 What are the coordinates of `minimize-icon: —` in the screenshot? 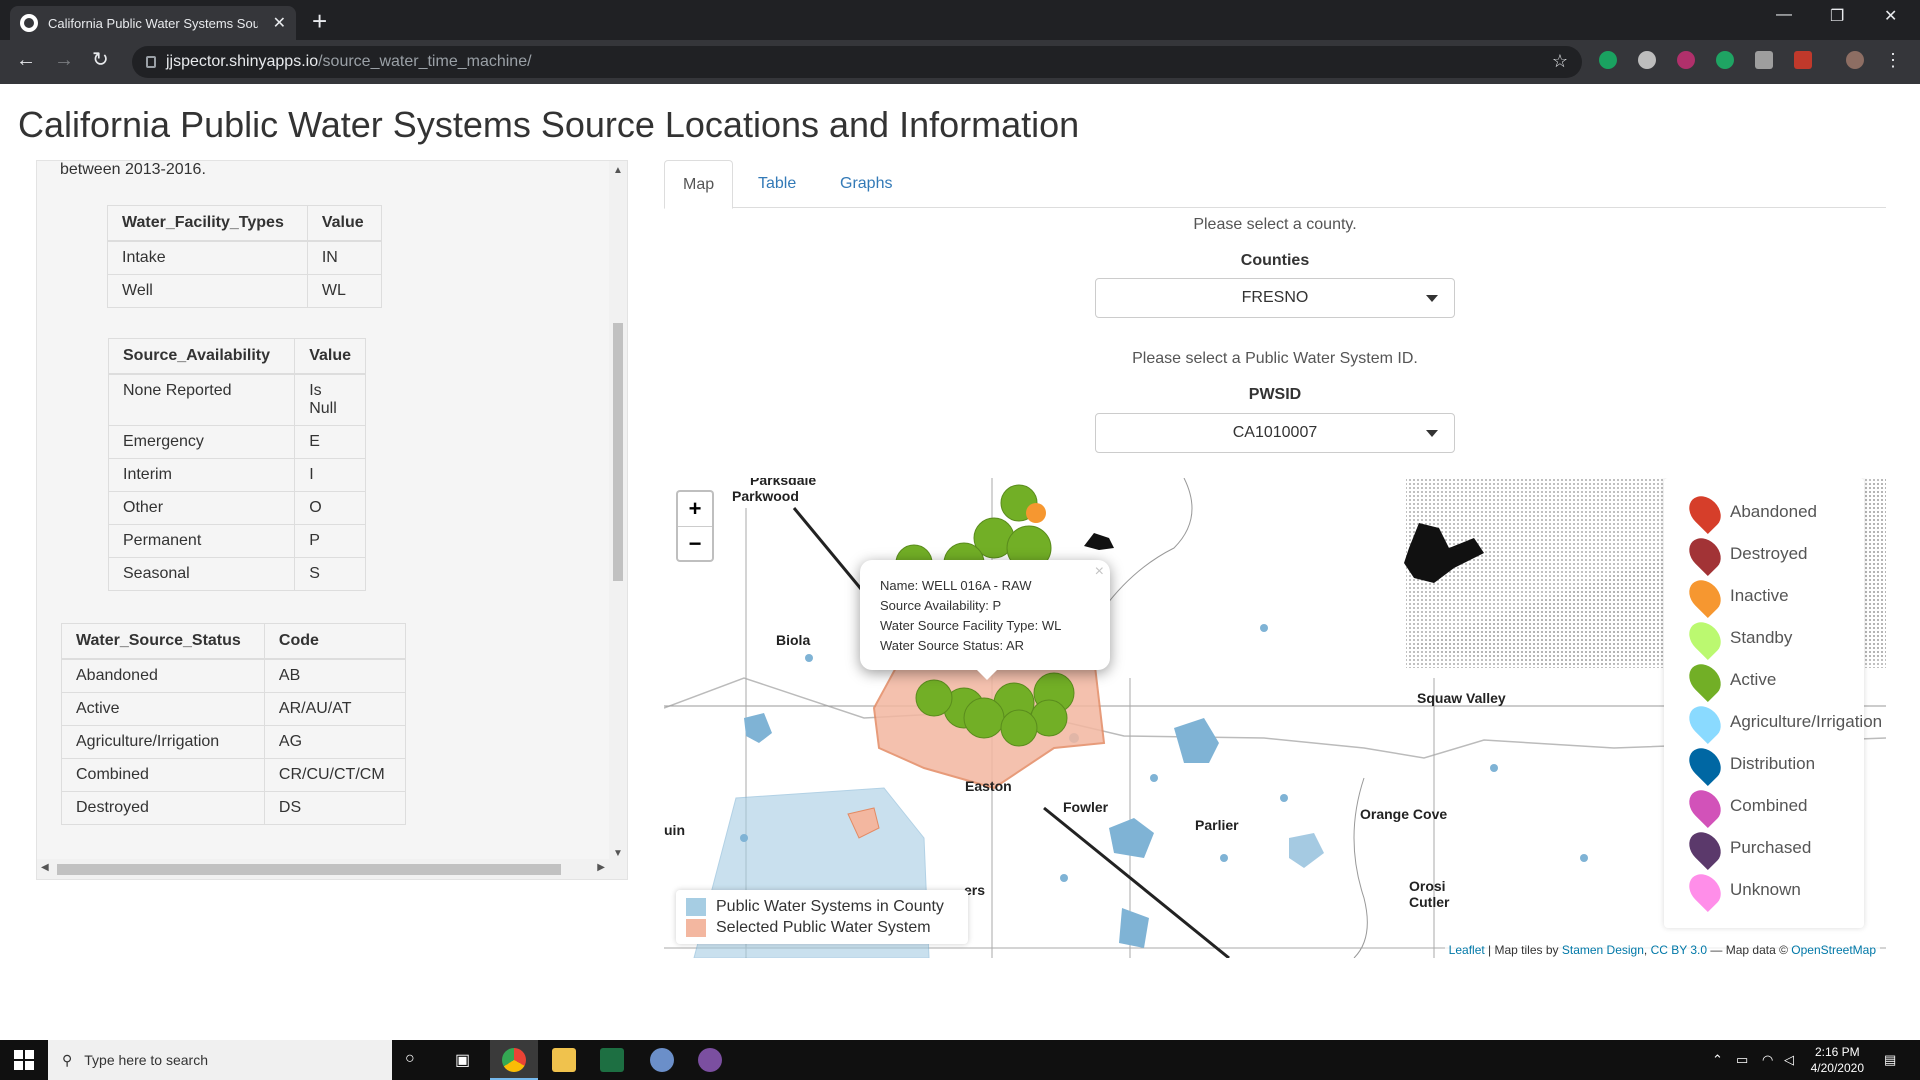 It's located at (1784, 15).